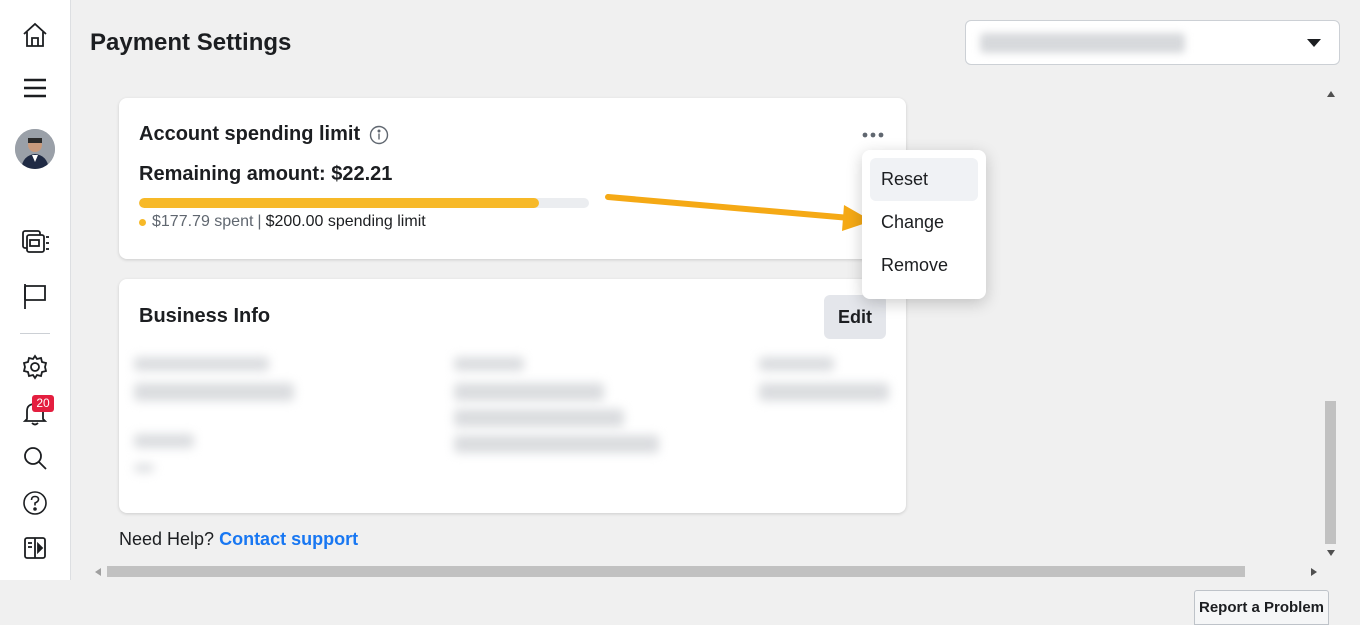 This screenshot has height=625, width=1360. Describe the element at coordinates (345, 221) in the screenshot. I see `spending-limit-amount: $200.00 spending limit` at that location.